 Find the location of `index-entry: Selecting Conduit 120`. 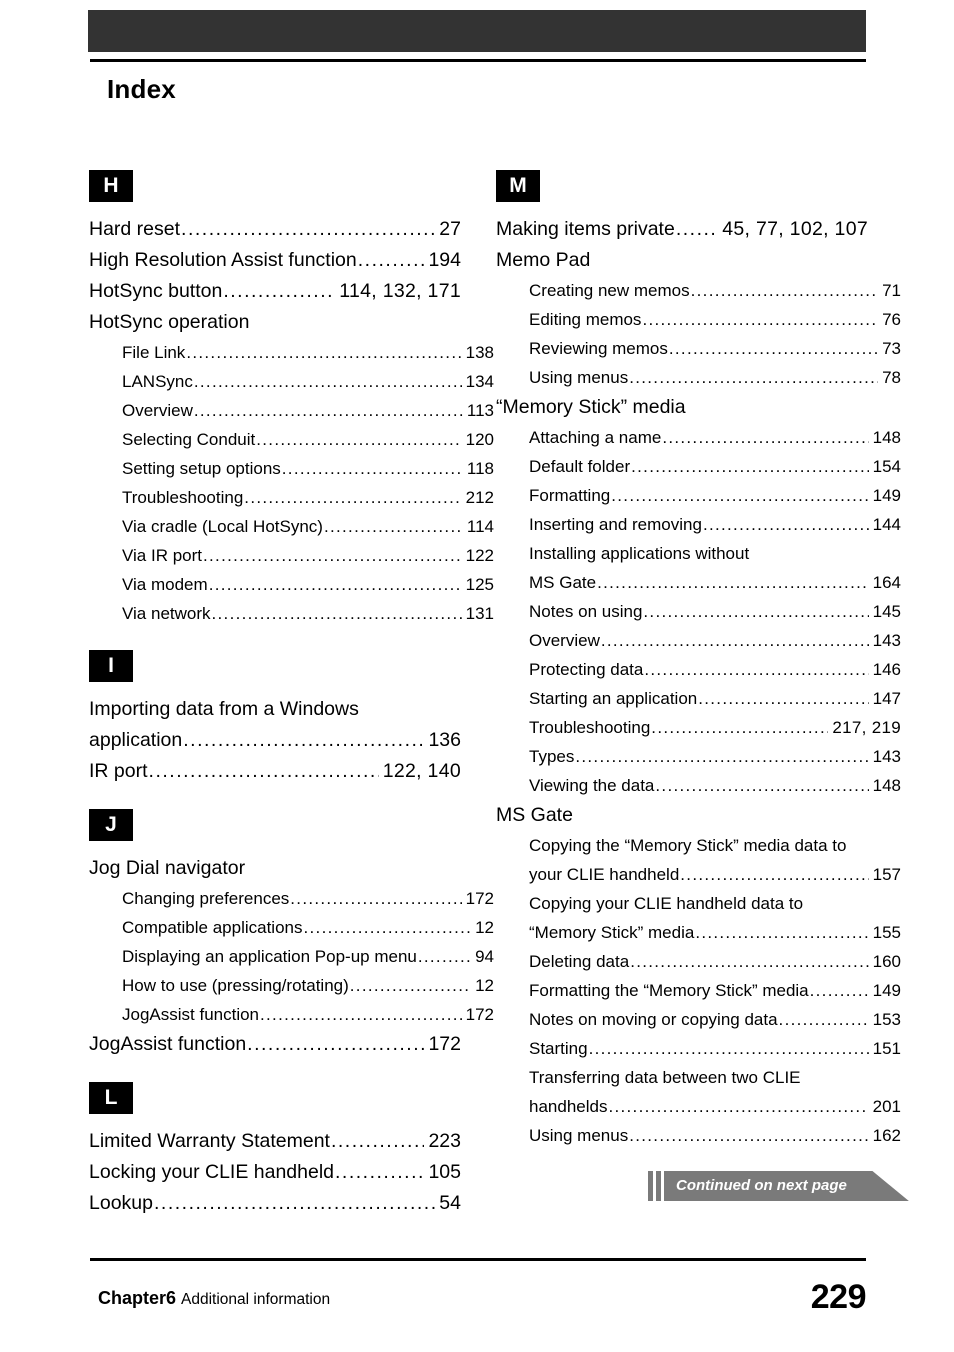

index-entry: Selecting Conduit 120 is located at coordinates (291, 439).